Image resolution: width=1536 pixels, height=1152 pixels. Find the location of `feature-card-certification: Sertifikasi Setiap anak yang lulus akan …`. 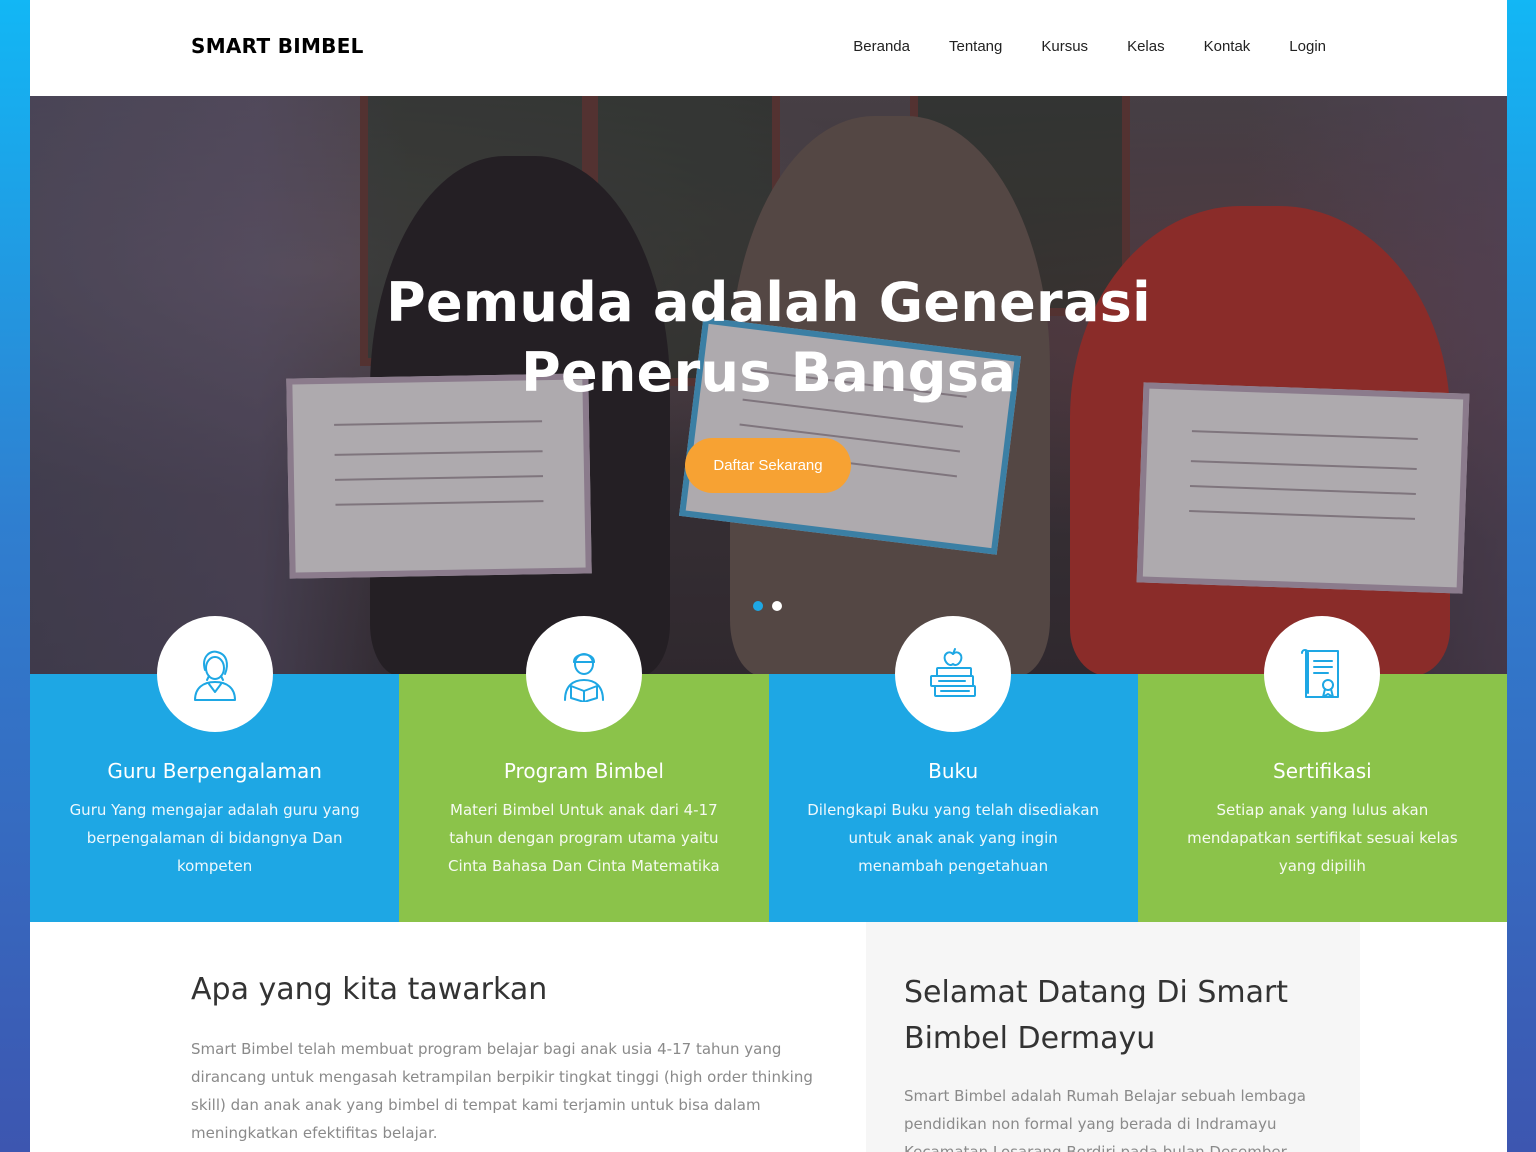

feature-card-certification: Sertifikasi Setiap anak yang lulus akan … is located at coordinates (1322, 769).